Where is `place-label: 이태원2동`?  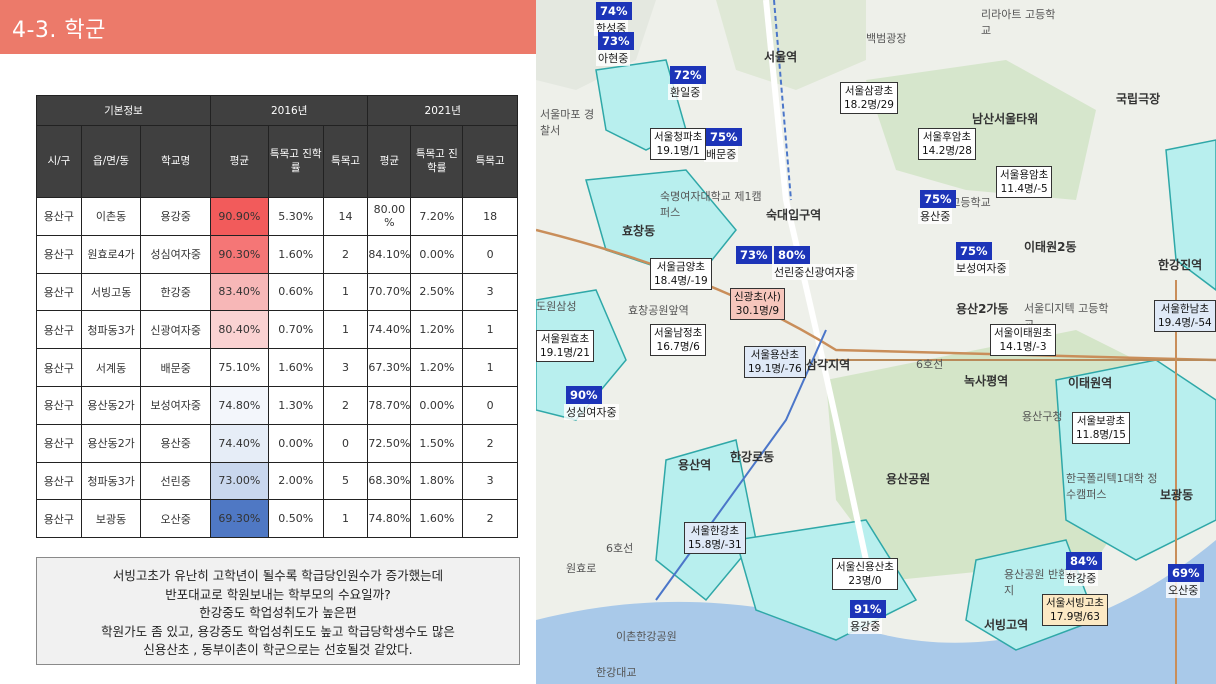
place-label: 이태원2동 is located at coordinates (1050, 247).